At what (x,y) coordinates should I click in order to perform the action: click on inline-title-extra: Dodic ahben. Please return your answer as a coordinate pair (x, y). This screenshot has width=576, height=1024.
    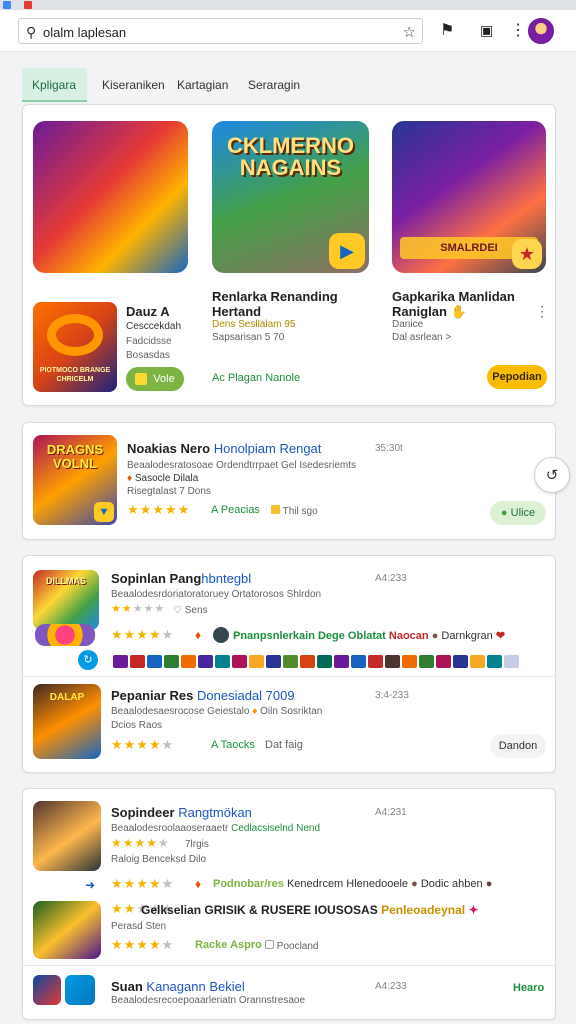
    Looking at the image, I should click on (451, 884).